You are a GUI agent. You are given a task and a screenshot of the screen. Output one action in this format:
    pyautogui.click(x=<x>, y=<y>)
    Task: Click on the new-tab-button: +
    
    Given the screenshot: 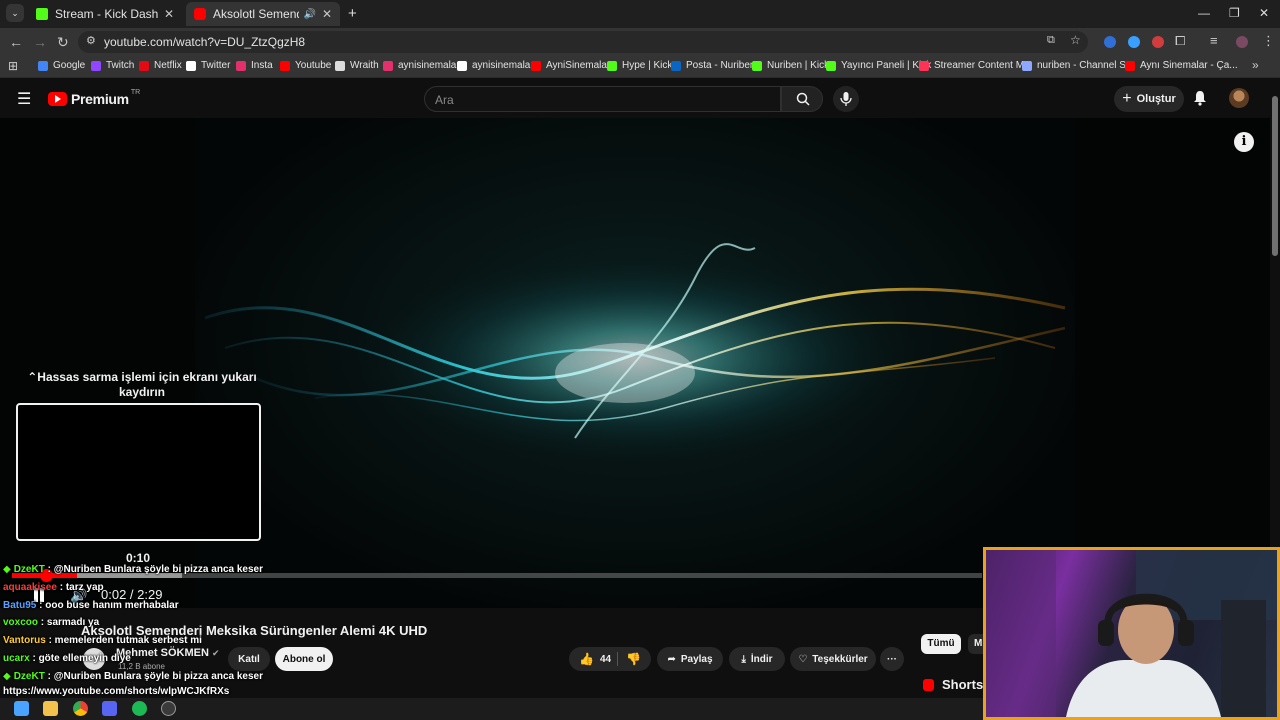 What is the action you would take?
    pyautogui.click(x=352, y=13)
    